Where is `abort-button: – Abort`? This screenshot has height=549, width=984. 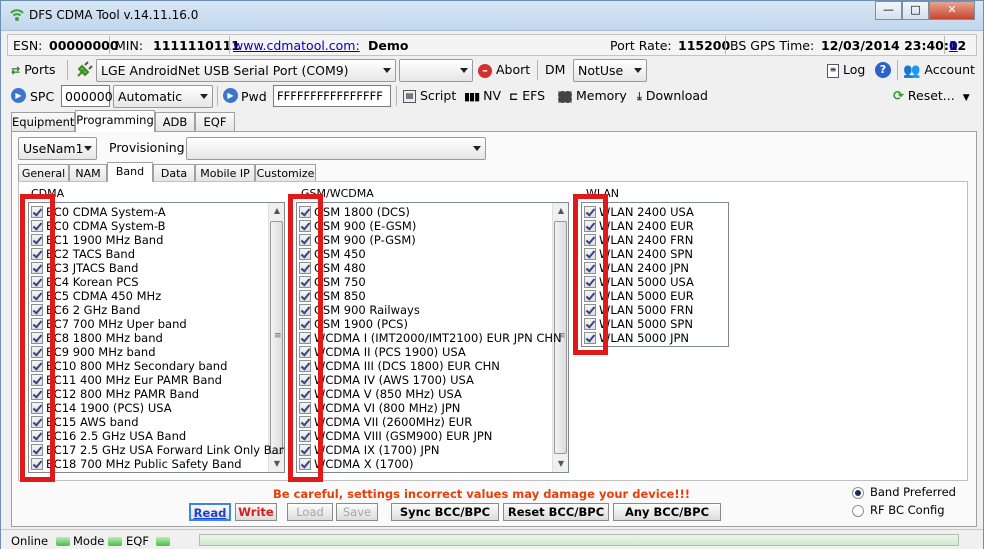
abort-button: – Abort is located at coordinates (504, 70).